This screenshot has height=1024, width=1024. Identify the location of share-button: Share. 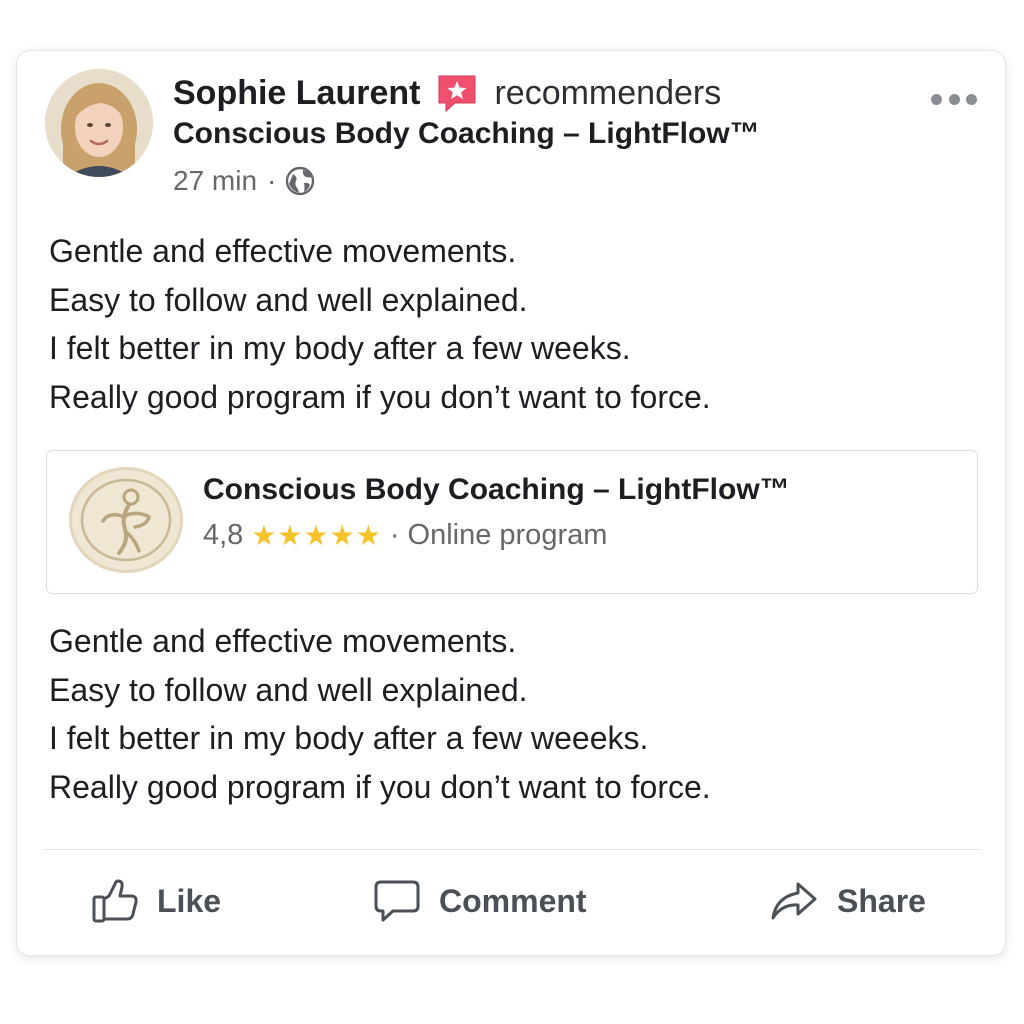
(847, 901).